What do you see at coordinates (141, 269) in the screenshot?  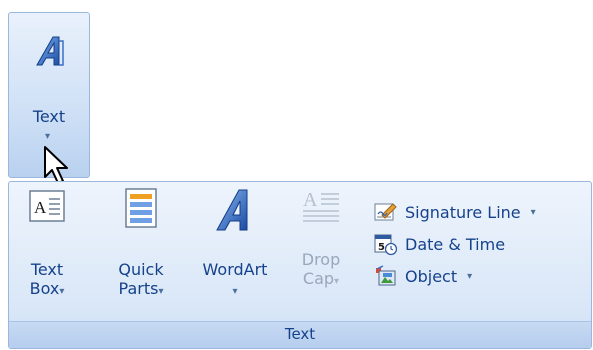 I see `quick-parts-label-line1: Quick` at bounding box center [141, 269].